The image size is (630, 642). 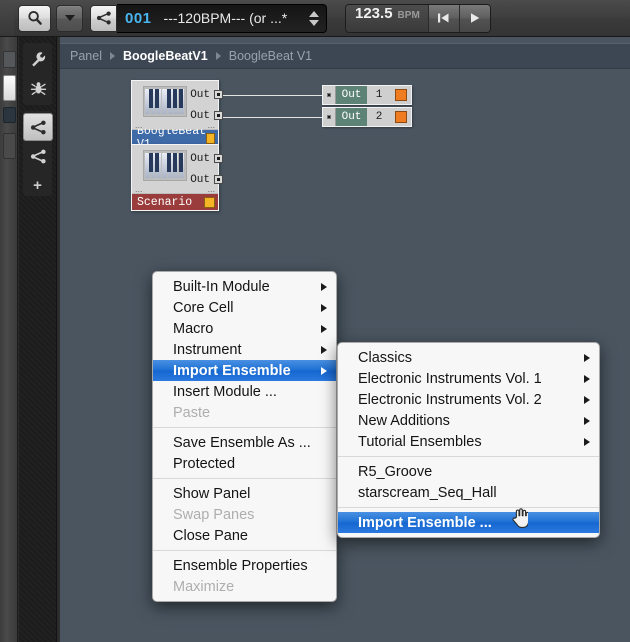 I want to click on menu-item-ensemble-properties: Ensemble Properties, so click(x=244, y=565).